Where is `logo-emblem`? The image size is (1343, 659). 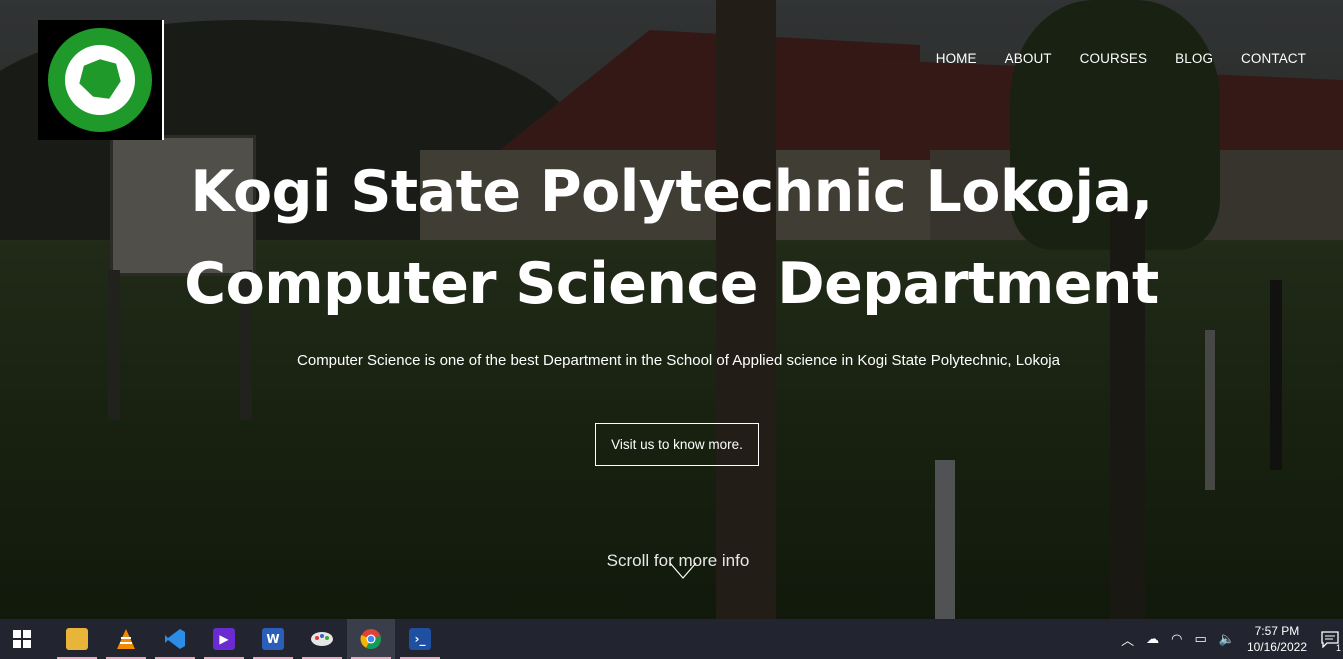
logo-emblem is located at coordinates (100, 80).